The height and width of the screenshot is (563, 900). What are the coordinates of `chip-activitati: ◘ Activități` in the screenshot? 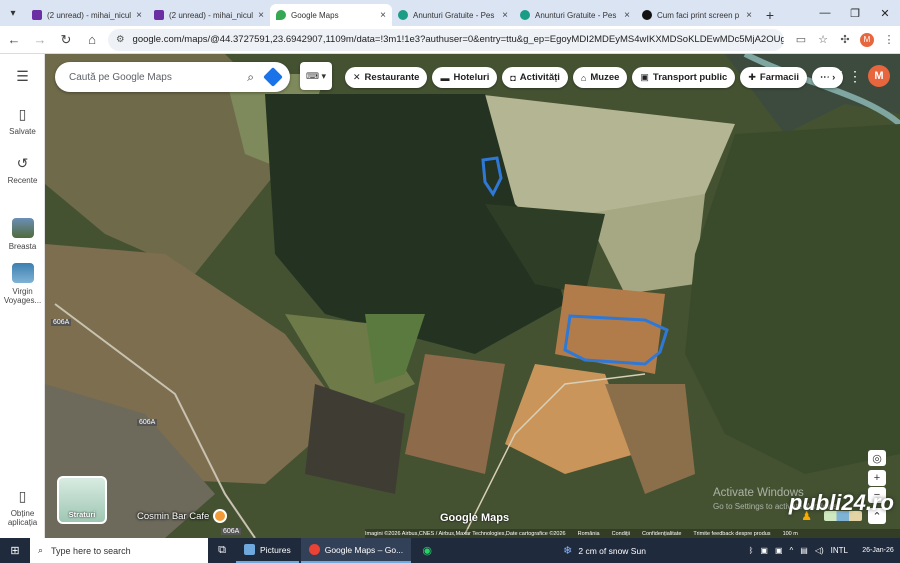 It's located at (535, 77).